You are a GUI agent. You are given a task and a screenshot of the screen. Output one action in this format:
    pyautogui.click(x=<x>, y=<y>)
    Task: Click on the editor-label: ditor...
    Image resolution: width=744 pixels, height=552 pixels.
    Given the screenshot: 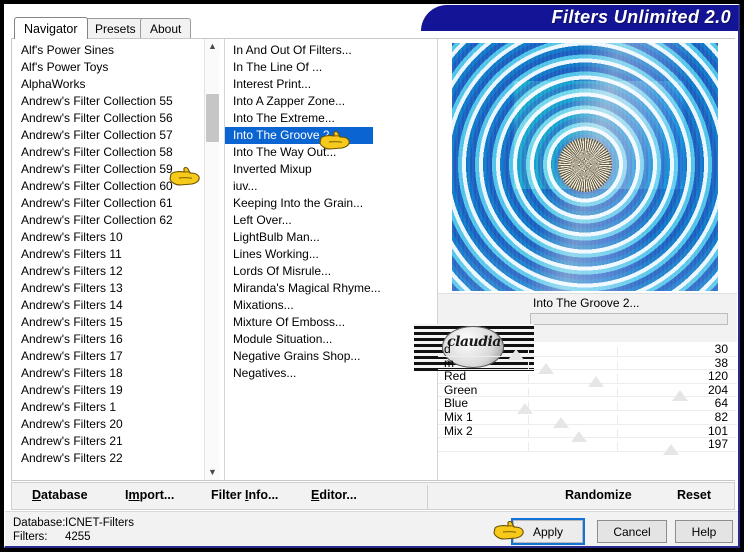 What is the action you would take?
    pyautogui.click(x=338, y=495)
    